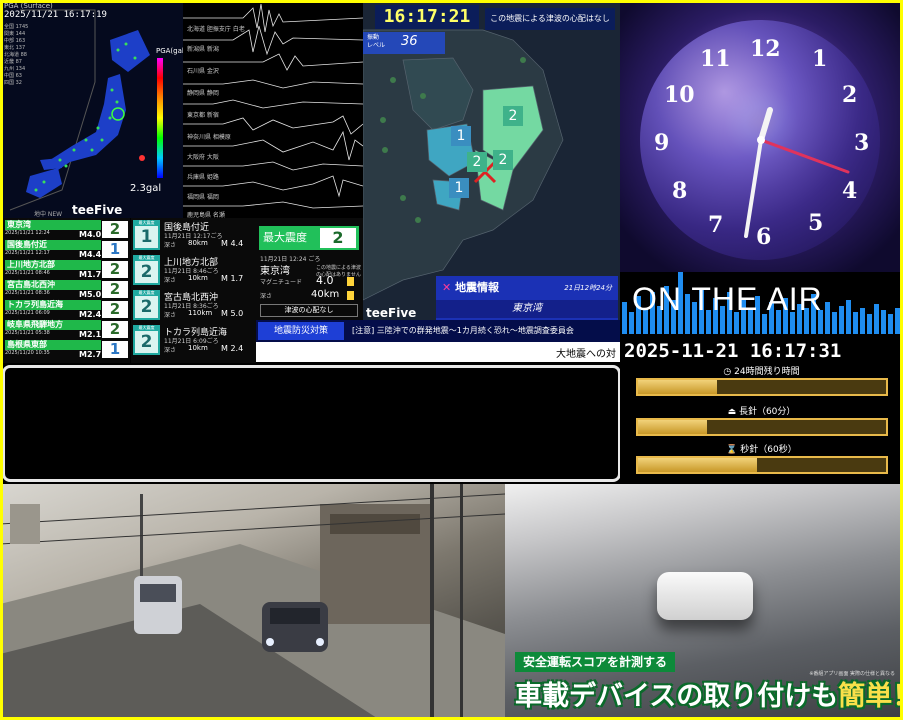 This screenshot has height=720, width=903. What do you see at coordinates (90, 354) in the screenshot?
I see `quake-magnitude: M2.7` at bounding box center [90, 354].